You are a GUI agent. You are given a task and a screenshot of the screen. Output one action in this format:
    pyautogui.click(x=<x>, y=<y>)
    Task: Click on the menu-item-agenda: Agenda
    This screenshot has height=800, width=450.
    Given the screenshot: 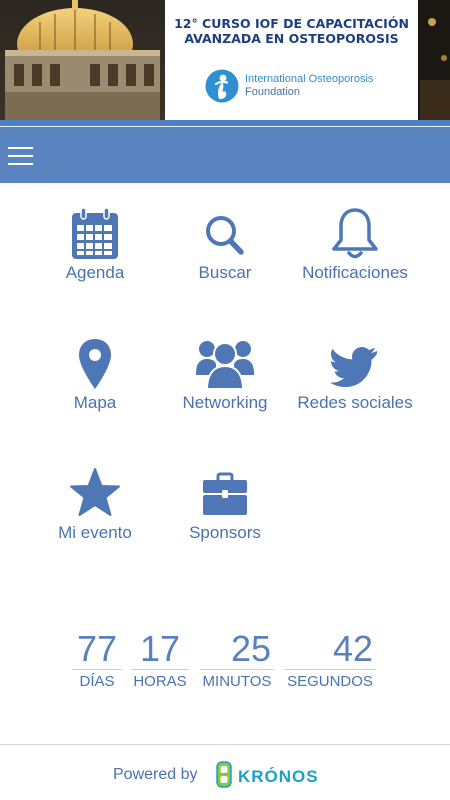 What is the action you would take?
    pyautogui.click(x=95, y=245)
    